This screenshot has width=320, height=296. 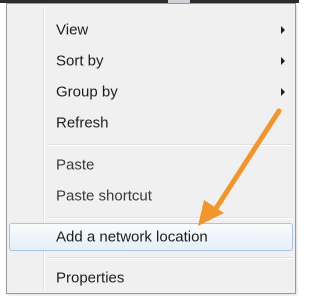 I want to click on menu-item-properties: Properties, so click(x=151, y=278).